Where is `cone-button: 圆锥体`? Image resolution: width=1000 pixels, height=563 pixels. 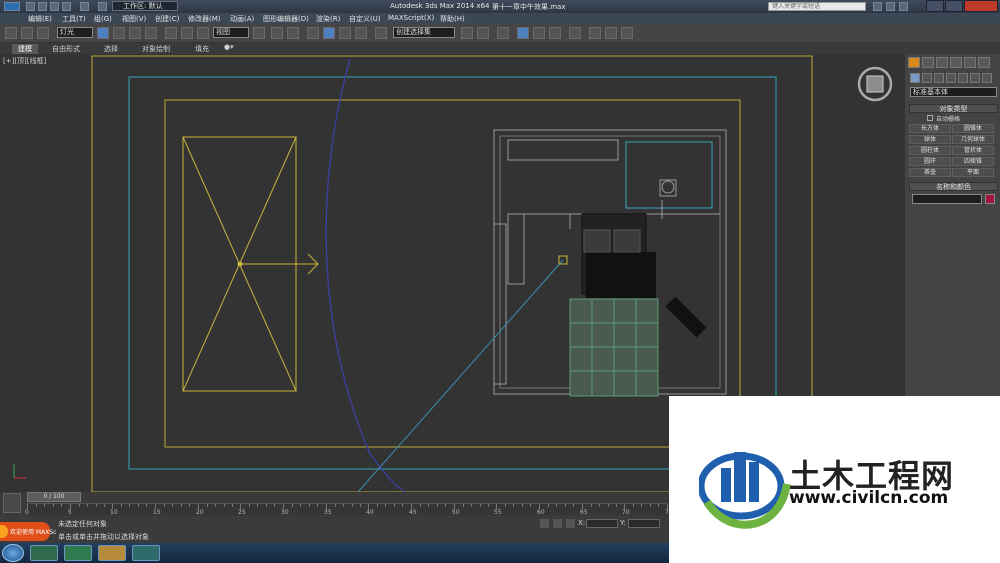
cone-button: 圆锥体 is located at coordinates (973, 128).